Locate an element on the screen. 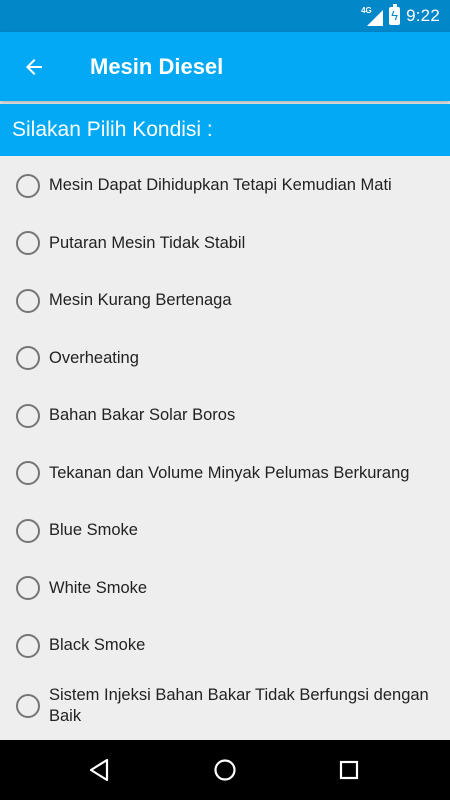  charging-bolt-icon: ϟ is located at coordinates (395, 15).